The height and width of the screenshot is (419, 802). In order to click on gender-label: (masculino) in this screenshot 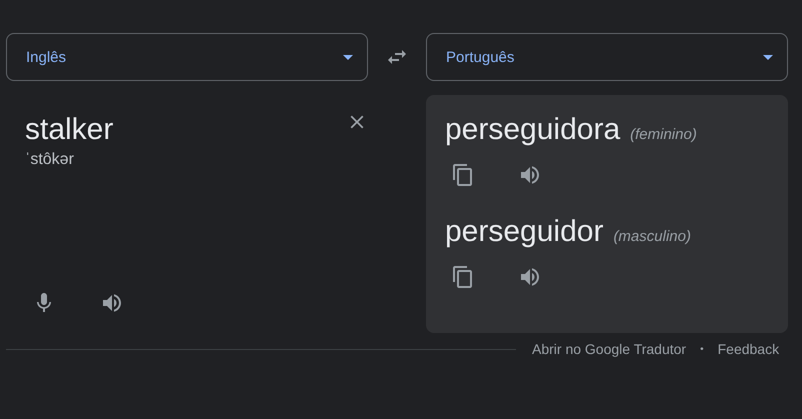, I will do `click(652, 236)`.